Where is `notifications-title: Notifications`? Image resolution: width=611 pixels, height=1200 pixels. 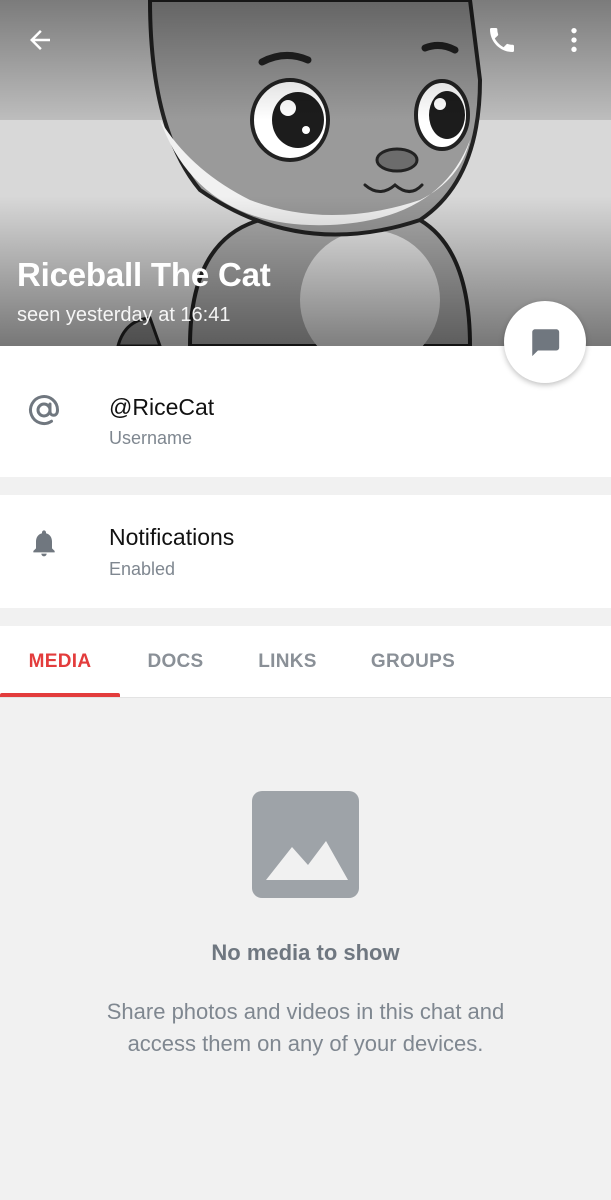 notifications-title: Notifications is located at coordinates (172, 537).